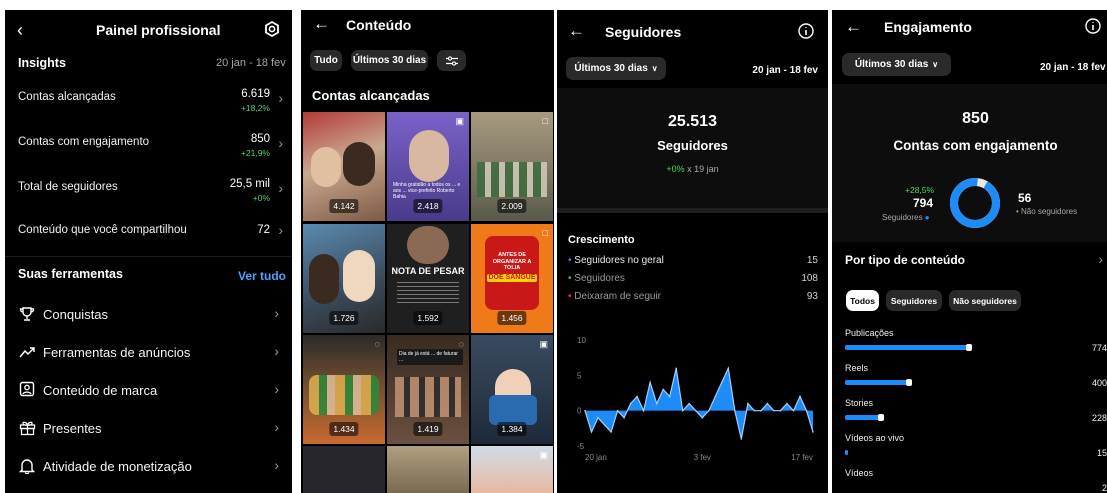  I want to click on reach-count: 2.009, so click(512, 206).